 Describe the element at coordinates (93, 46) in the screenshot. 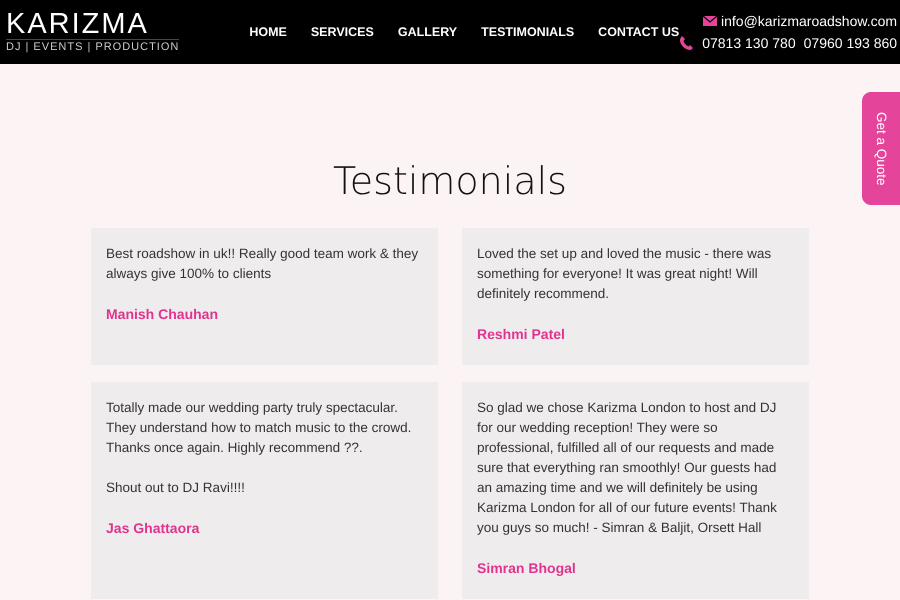

I see `logo-tagline: DJ | EVENTS | PRODUCTION` at that location.